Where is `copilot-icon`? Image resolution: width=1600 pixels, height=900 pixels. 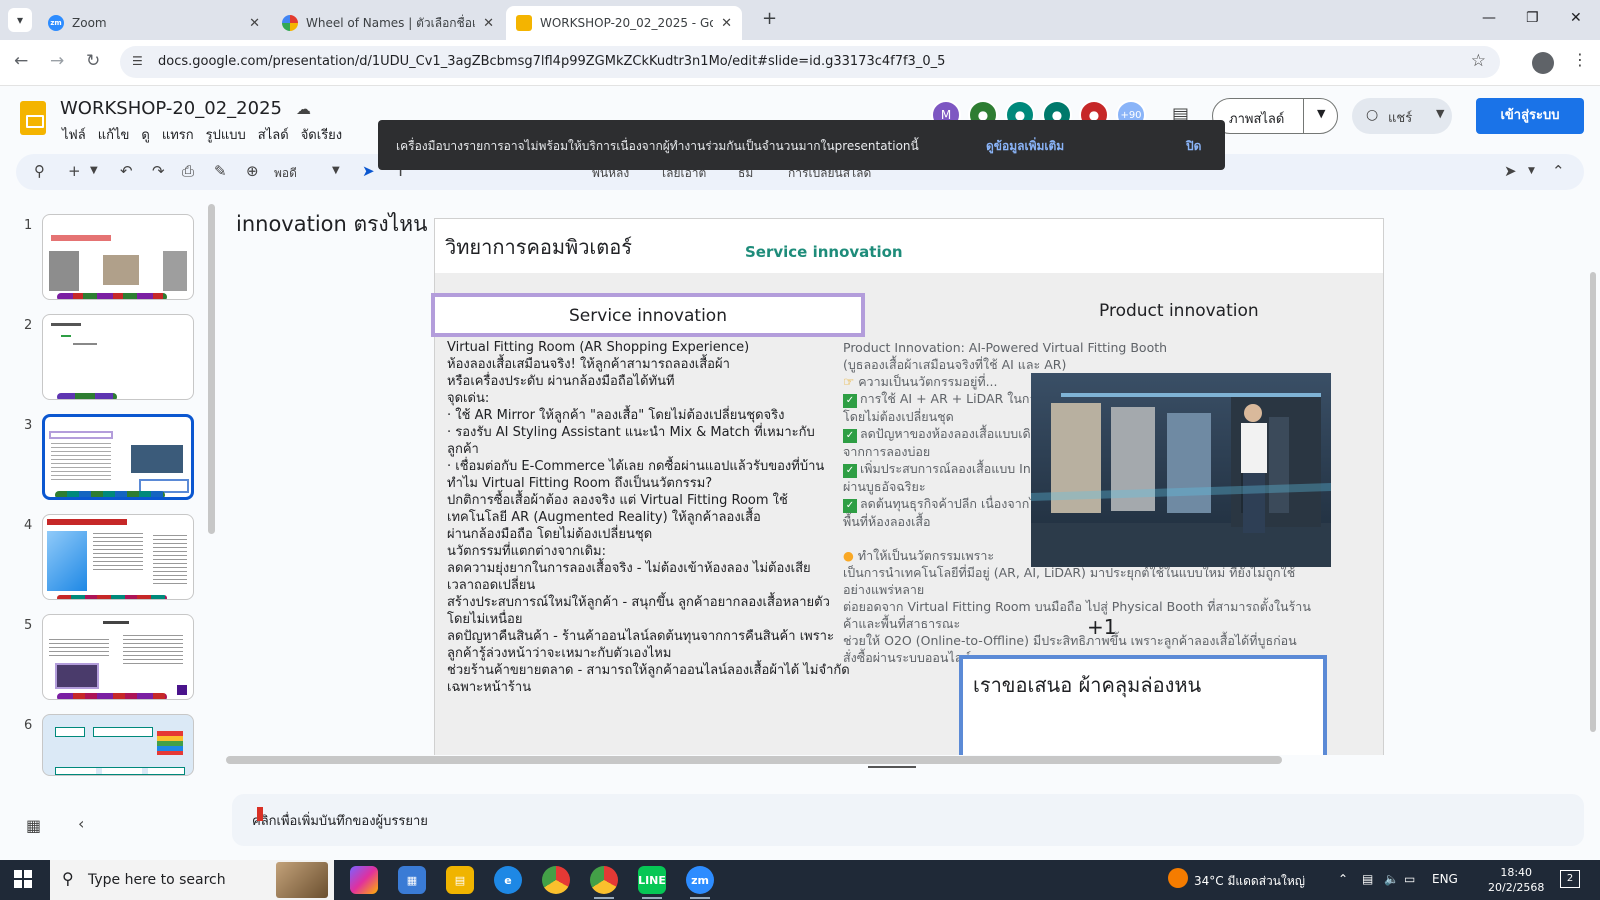
copilot-icon is located at coordinates (364, 880).